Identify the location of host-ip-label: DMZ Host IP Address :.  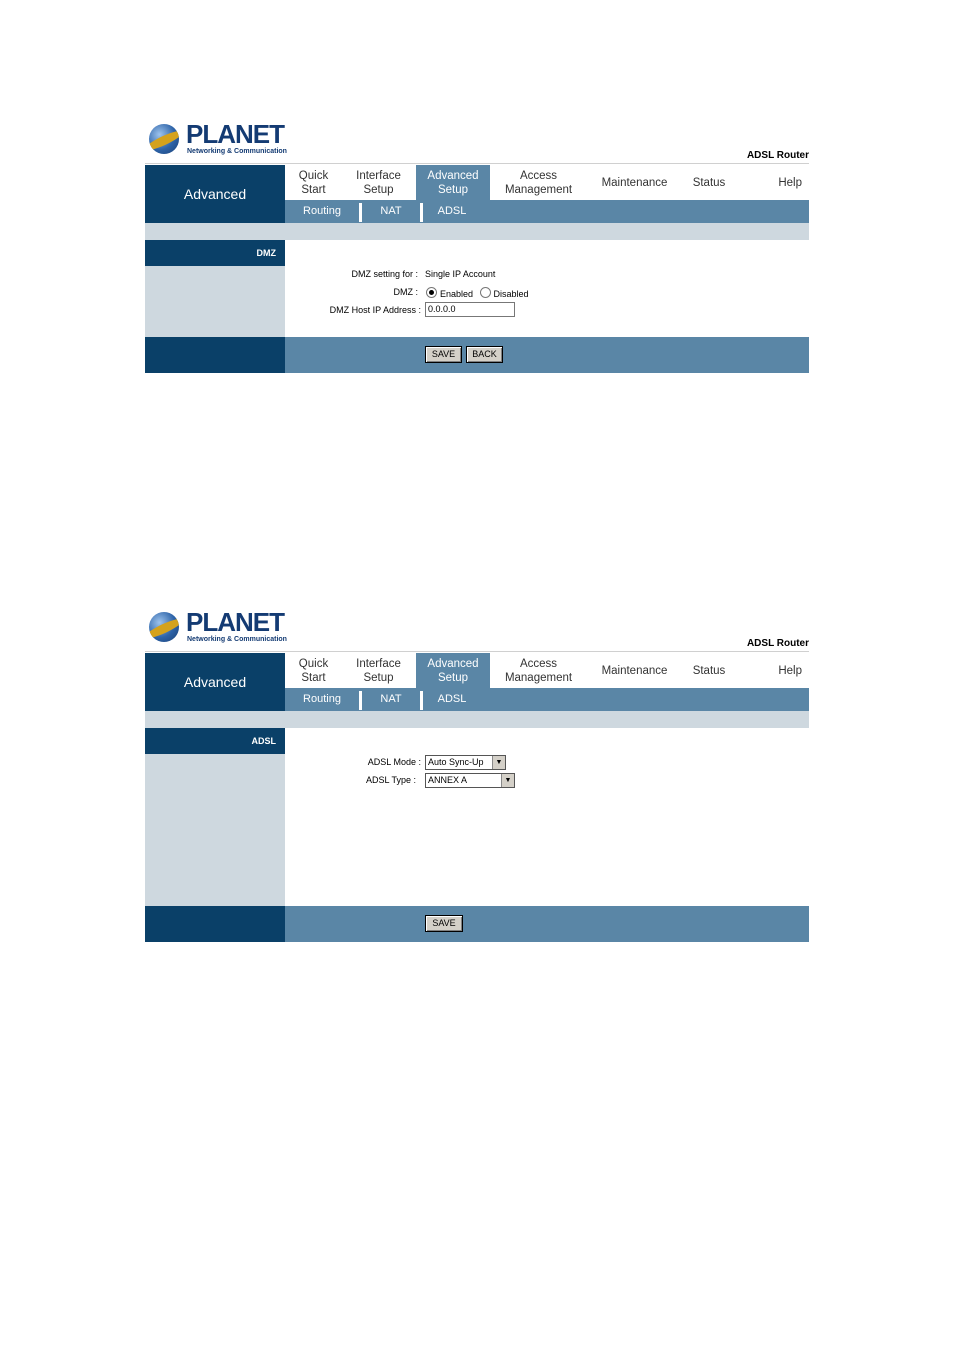
(375, 310).